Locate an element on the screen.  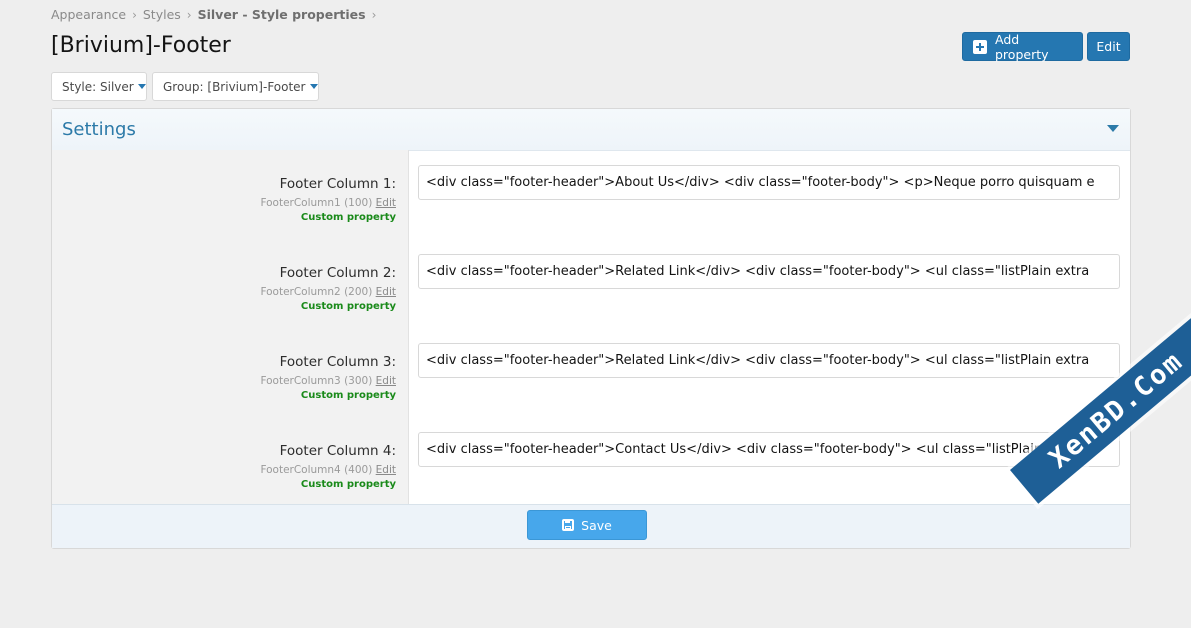
breadcrumb-appearance: Appearance is located at coordinates (88, 14).